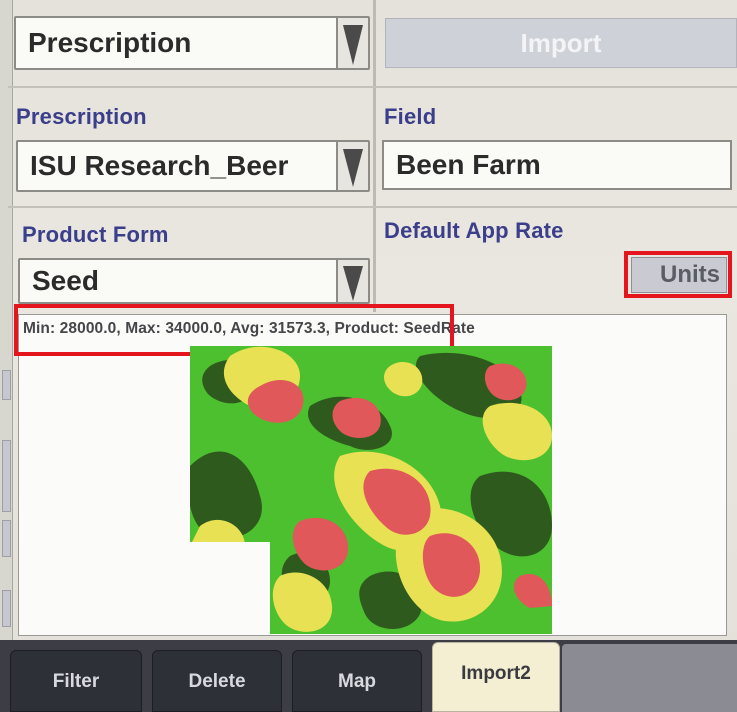 The height and width of the screenshot is (712, 737). Describe the element at coordinates (81, 116) in the screenshot. I see `prescription-label: Prescription` at that location.